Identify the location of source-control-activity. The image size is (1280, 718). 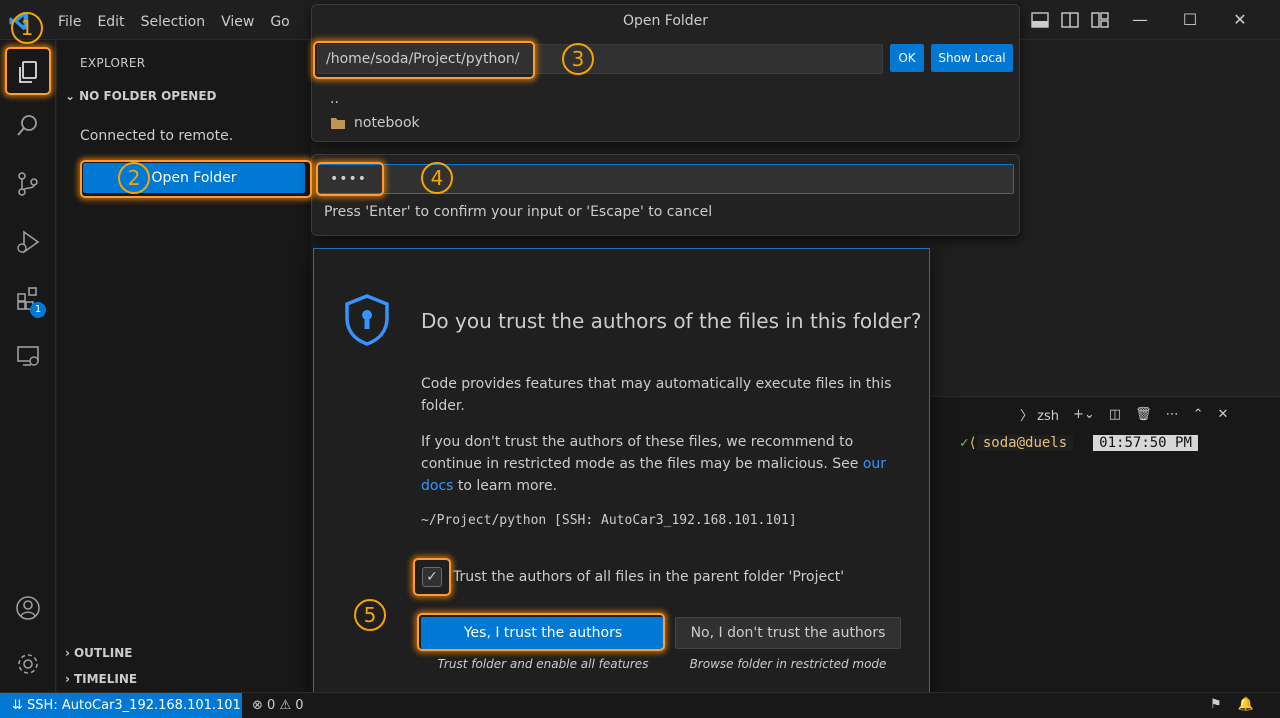
(28, 184).